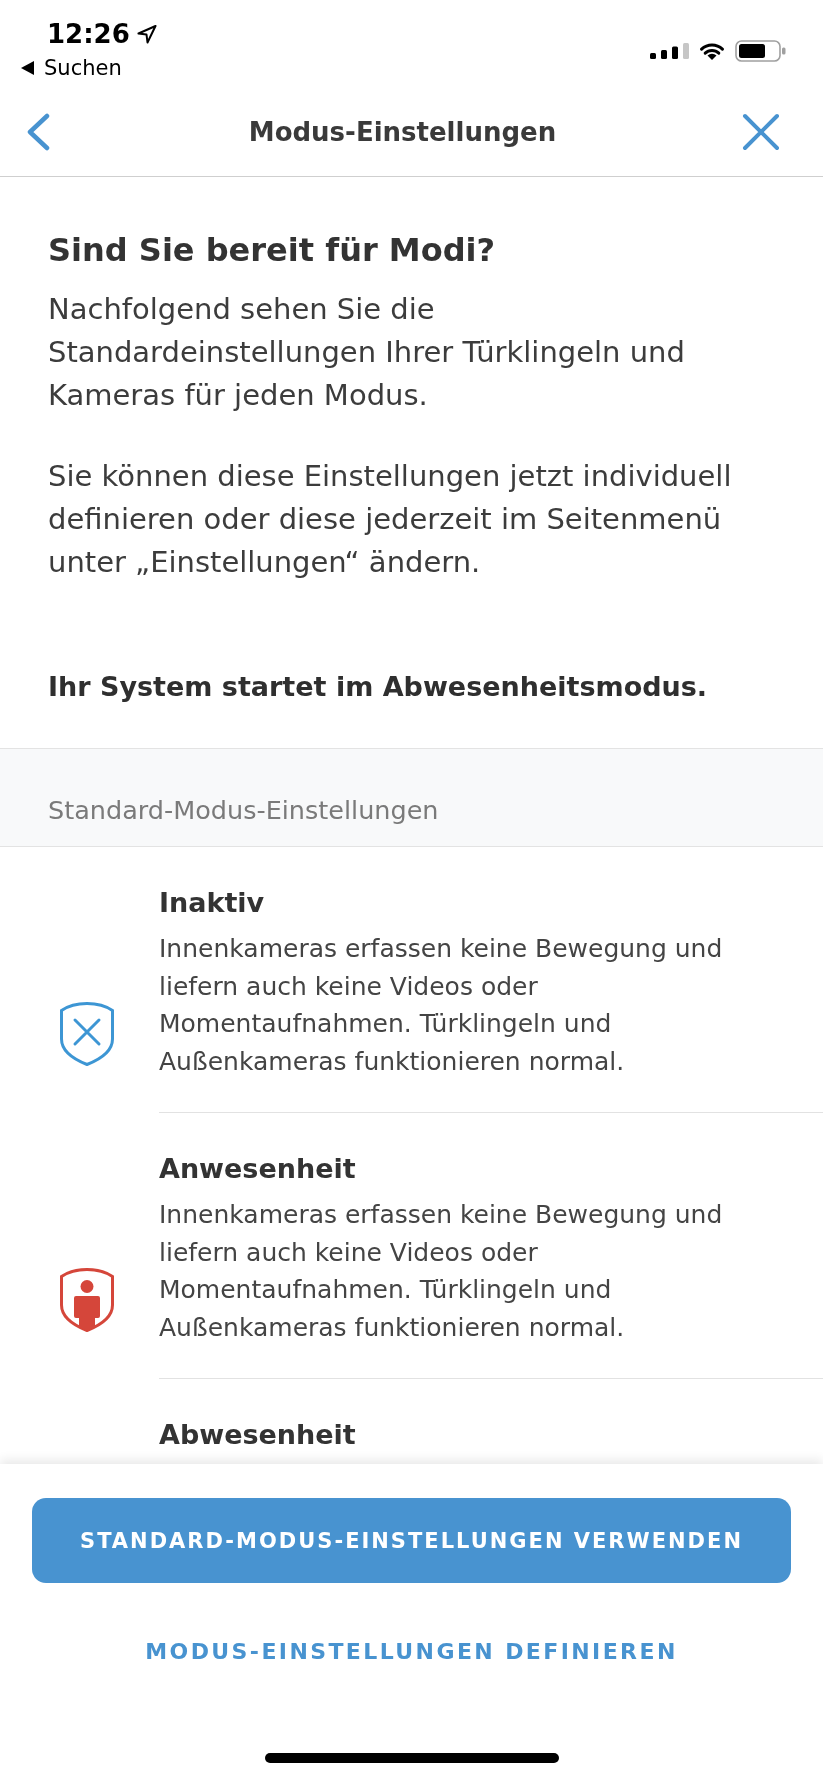 The width and height of the screenshot is (823, 1781). I want to click on intro-heading: Sind Sie bereit für Modi?, so click(272, 250).